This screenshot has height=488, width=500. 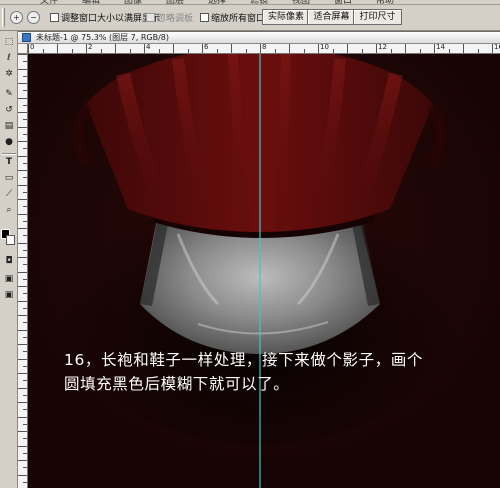 I want to click on screen-mode-full-icon: ▣, so click(x=9, y=295).